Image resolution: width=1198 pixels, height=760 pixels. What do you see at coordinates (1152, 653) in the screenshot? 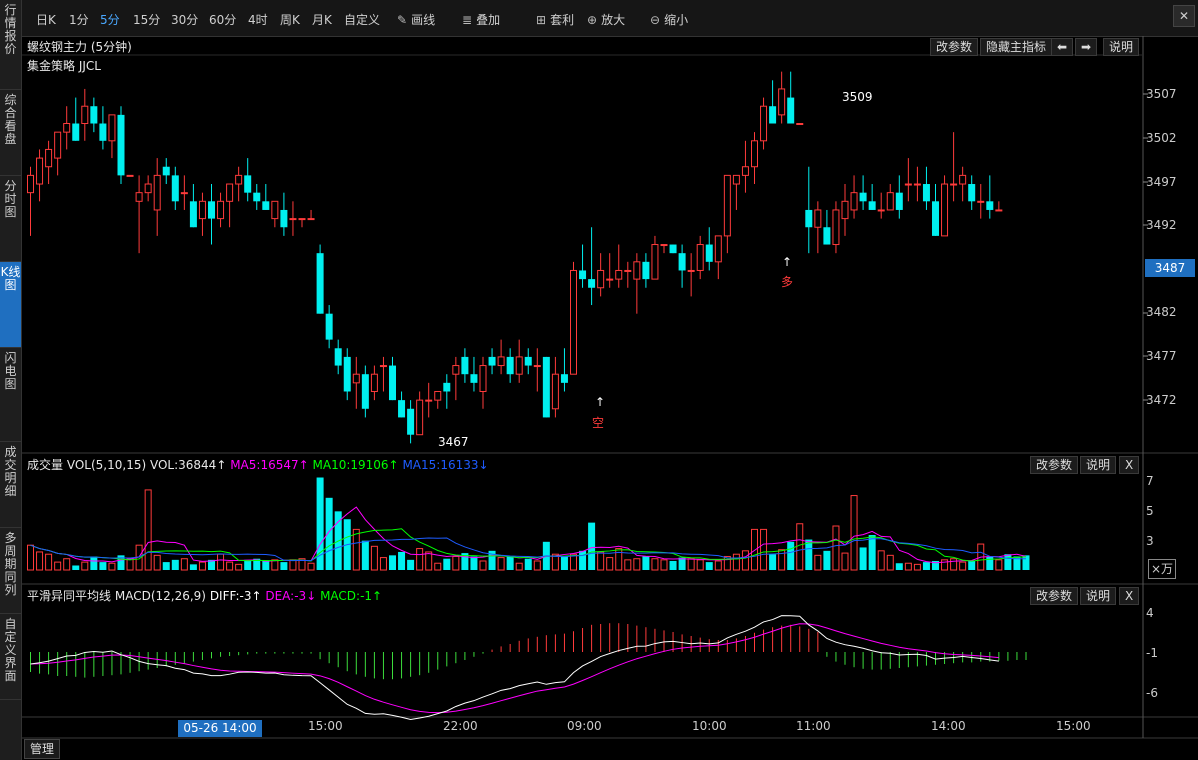
I see `macd-tick: -1` at bounding box center [1152, 653].